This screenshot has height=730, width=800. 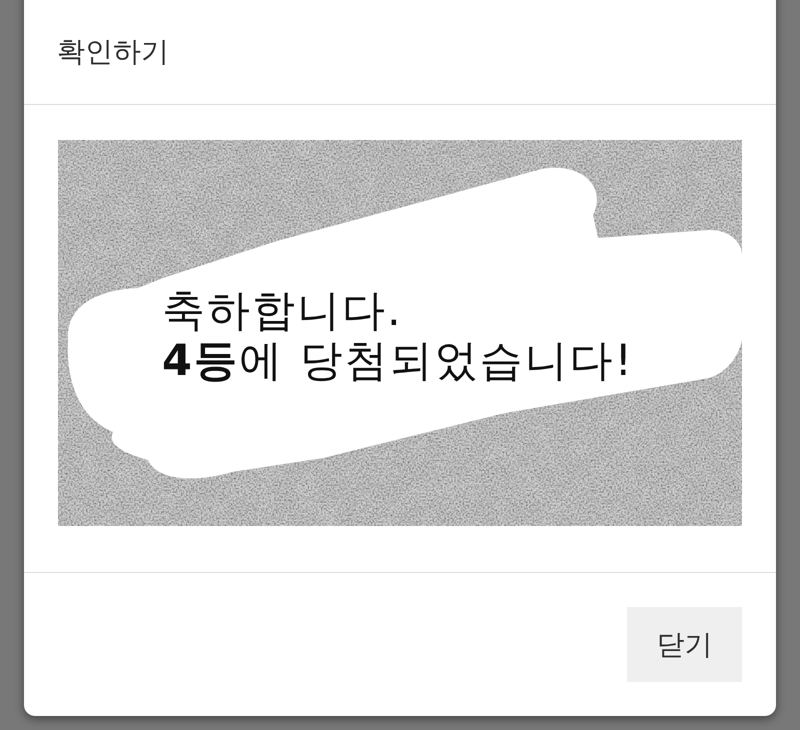 What do you see at coordinates (282, 311) in the screenshot?
I see `prize-message: 축하합니다.` at bounding box center [282, 311].